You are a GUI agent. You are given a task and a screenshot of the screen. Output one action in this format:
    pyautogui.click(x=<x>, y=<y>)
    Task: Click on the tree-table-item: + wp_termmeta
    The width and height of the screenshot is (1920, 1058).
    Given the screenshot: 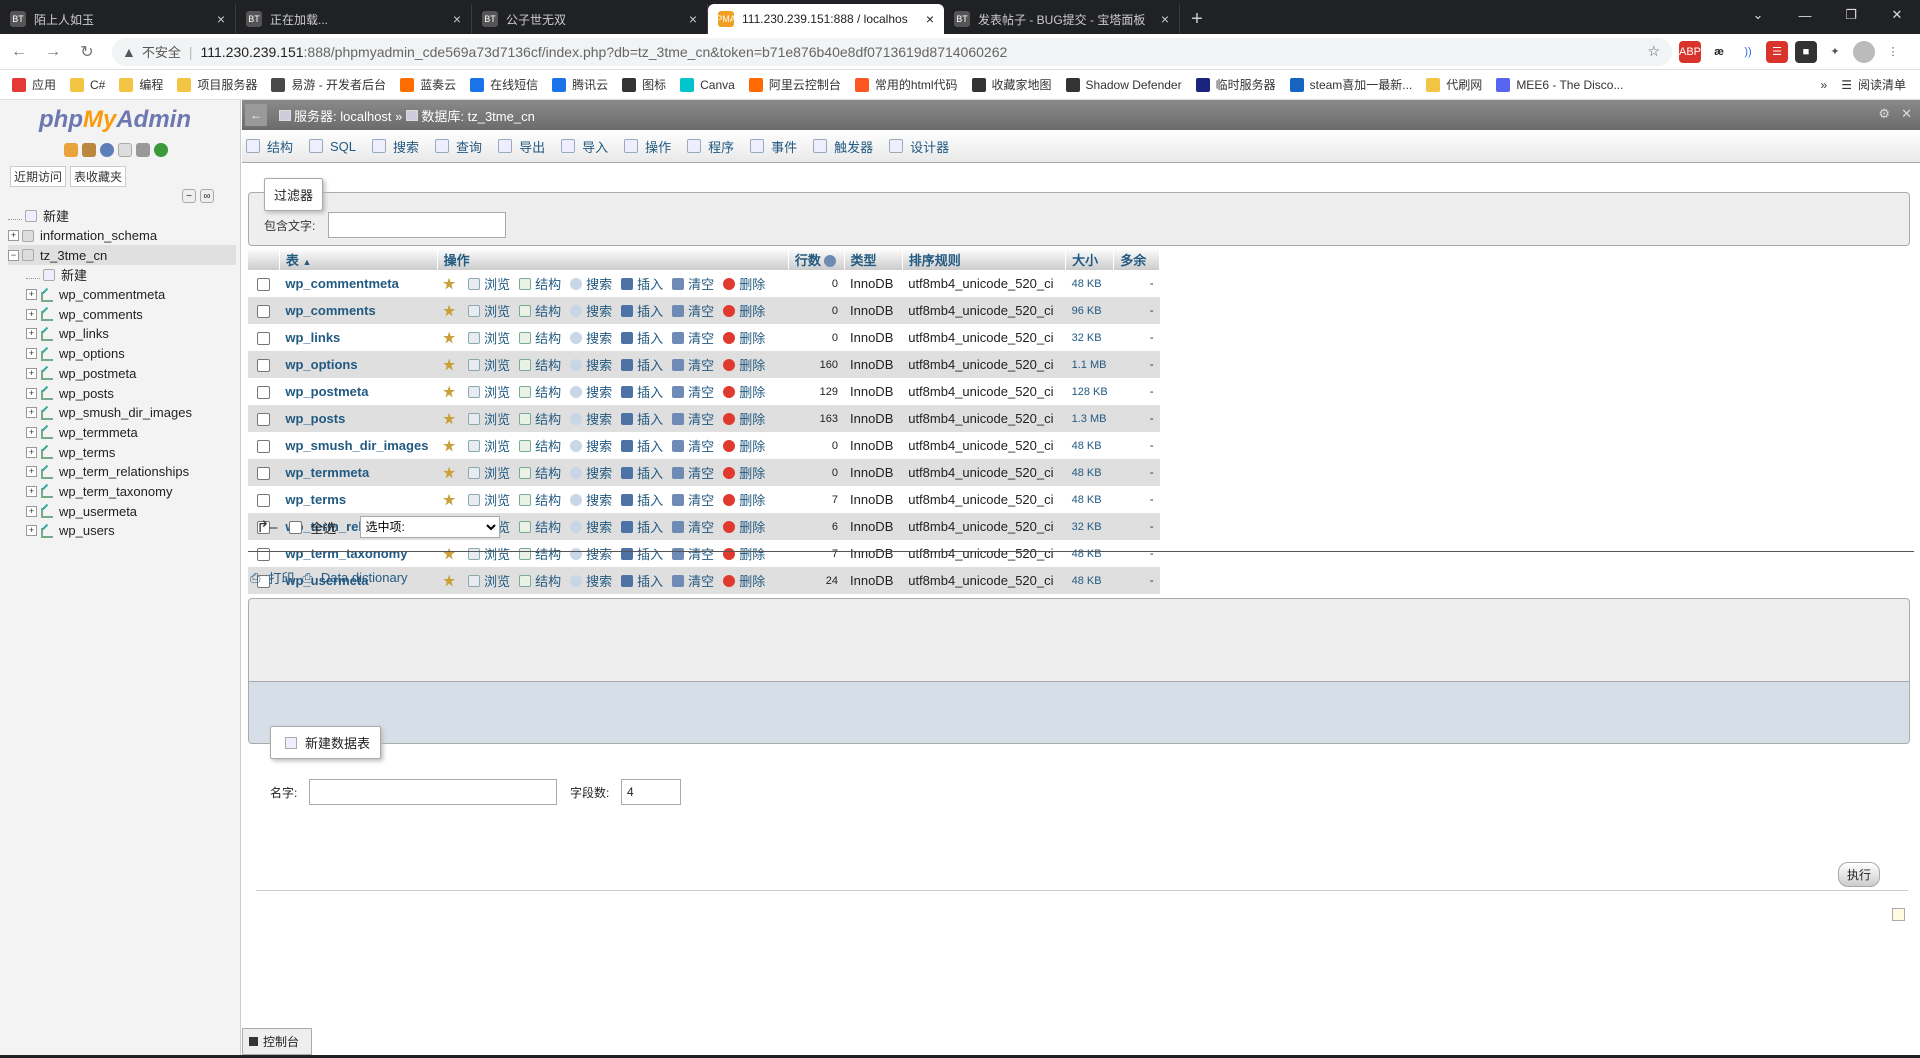 What is the action you would take?
    pyautogui.click(x=122, y=433)
    